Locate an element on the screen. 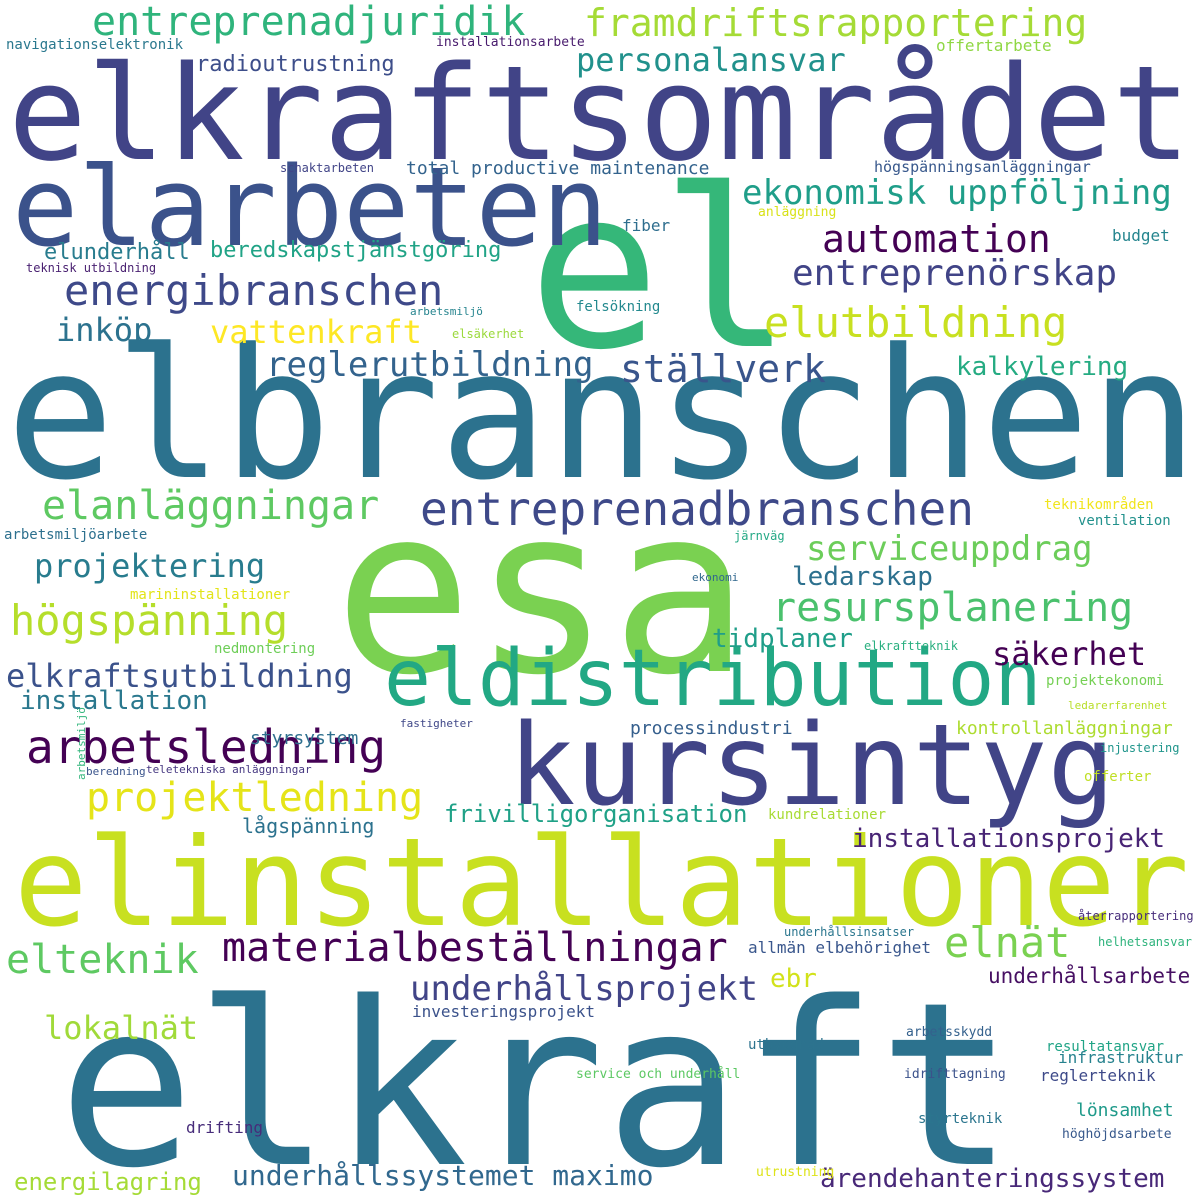 This screenshot has height=1200, width=1200. word-stallverk: ställverk is located at coordinates (723, 369).